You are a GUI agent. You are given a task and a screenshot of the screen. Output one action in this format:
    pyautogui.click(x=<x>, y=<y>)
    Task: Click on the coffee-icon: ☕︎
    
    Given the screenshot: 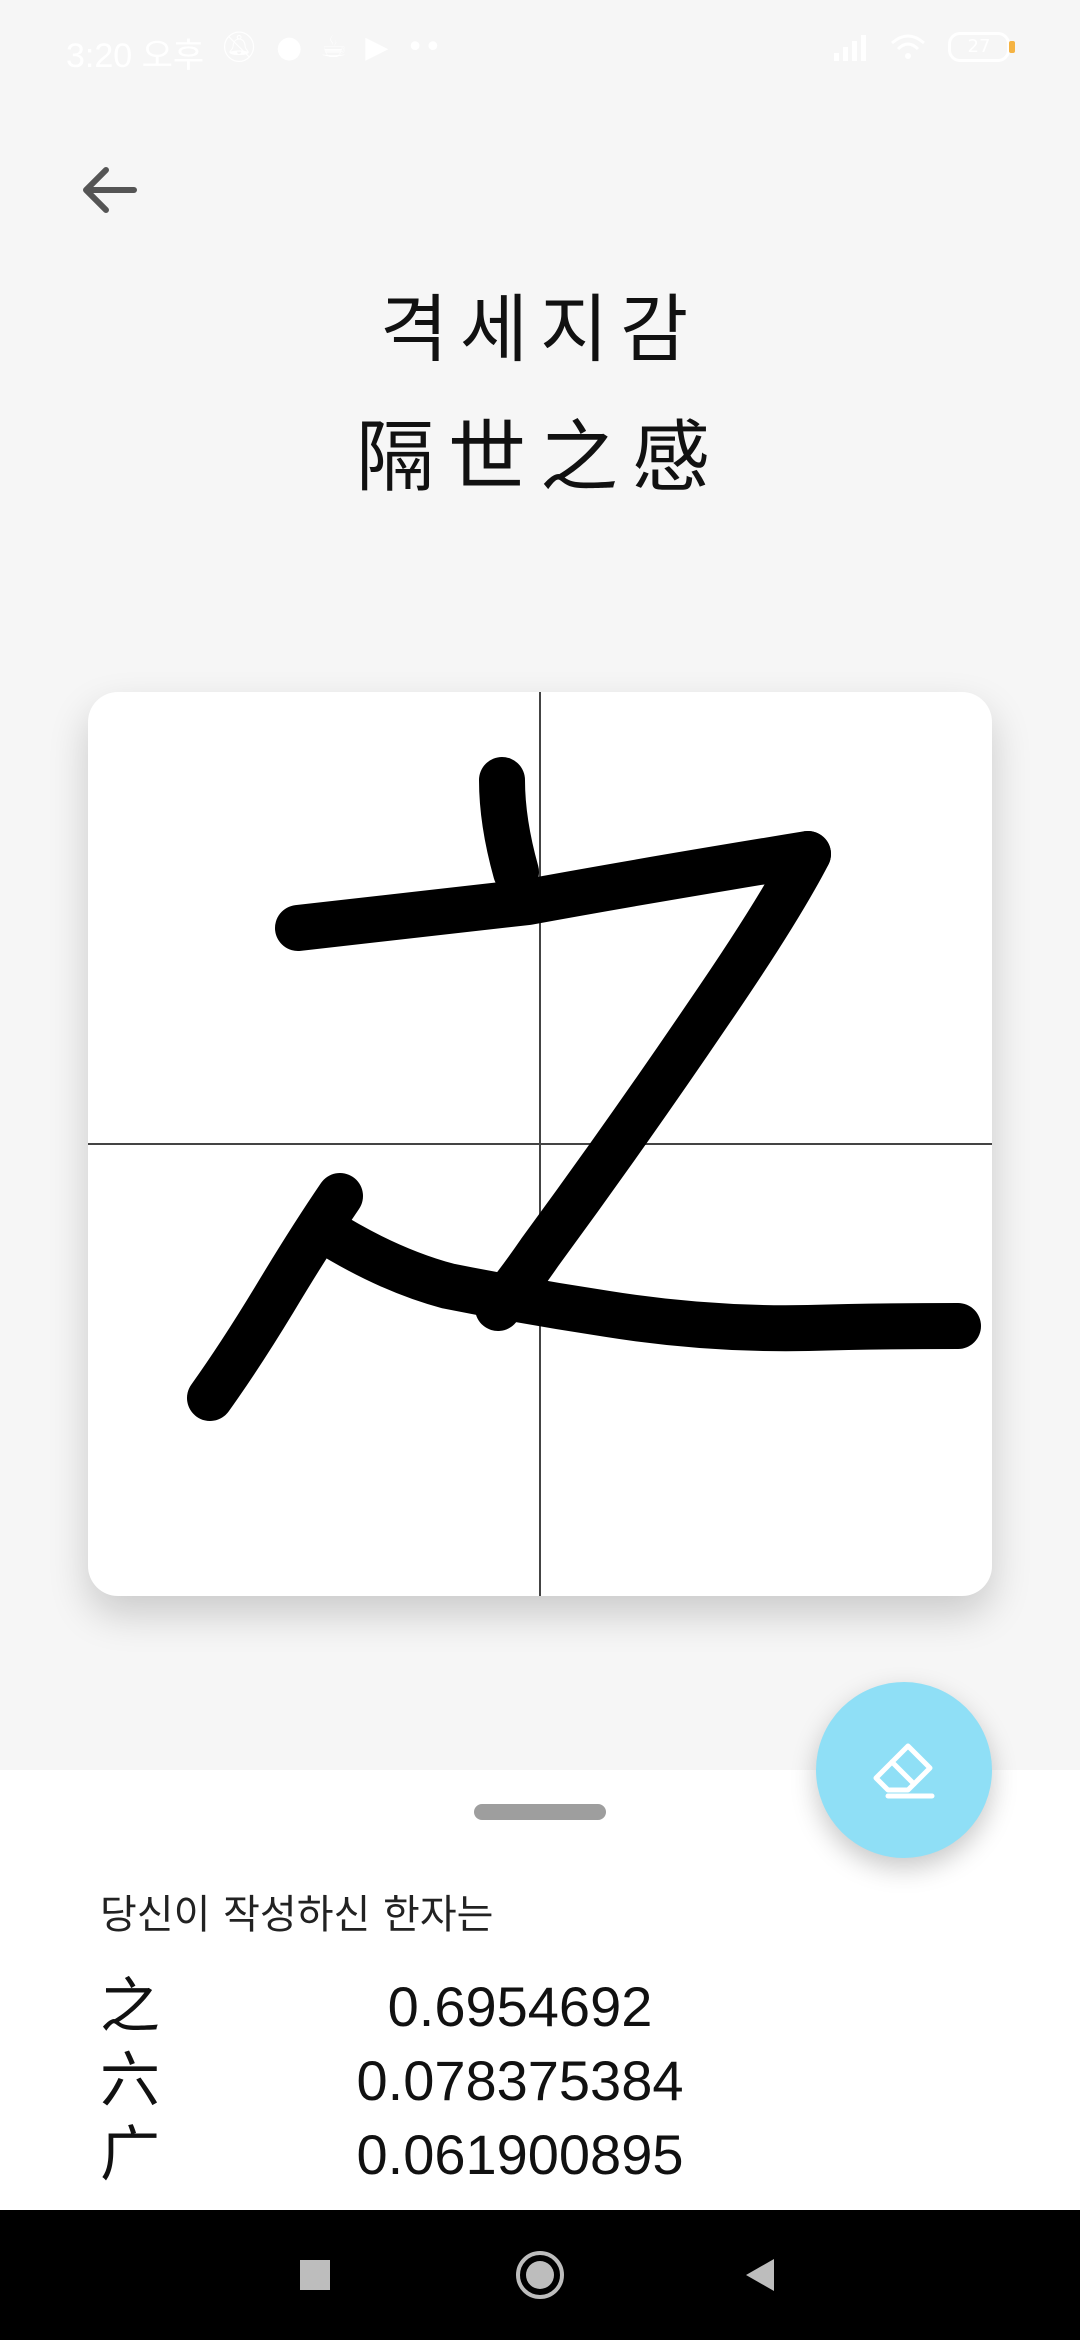 What is the action you would take?
    pyautogui.click(x=334, y=47)
    